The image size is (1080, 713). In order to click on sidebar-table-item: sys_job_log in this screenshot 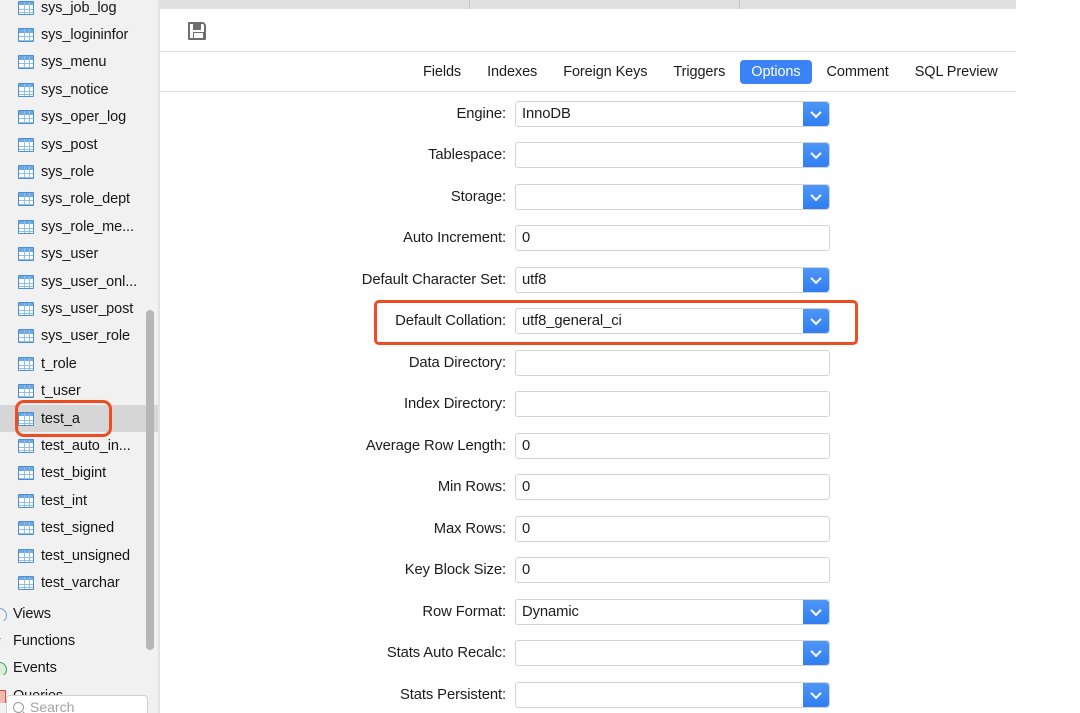, I will do `click(80, 10)`.